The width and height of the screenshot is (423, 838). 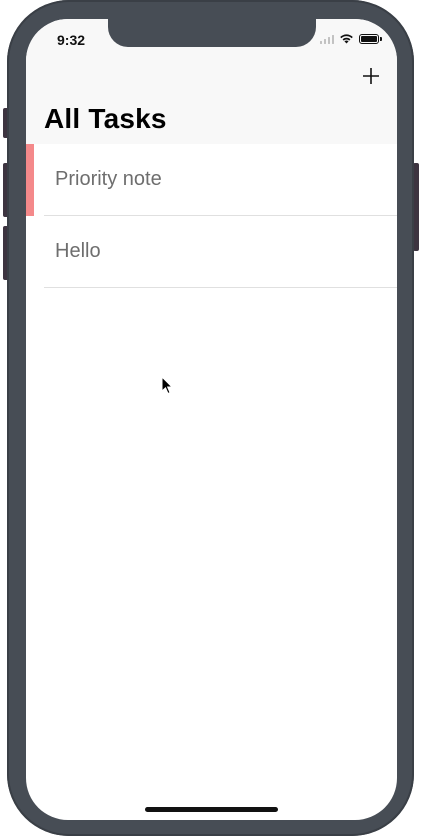 I want to click on task-label: Priority note, so click(x=108, y=179).